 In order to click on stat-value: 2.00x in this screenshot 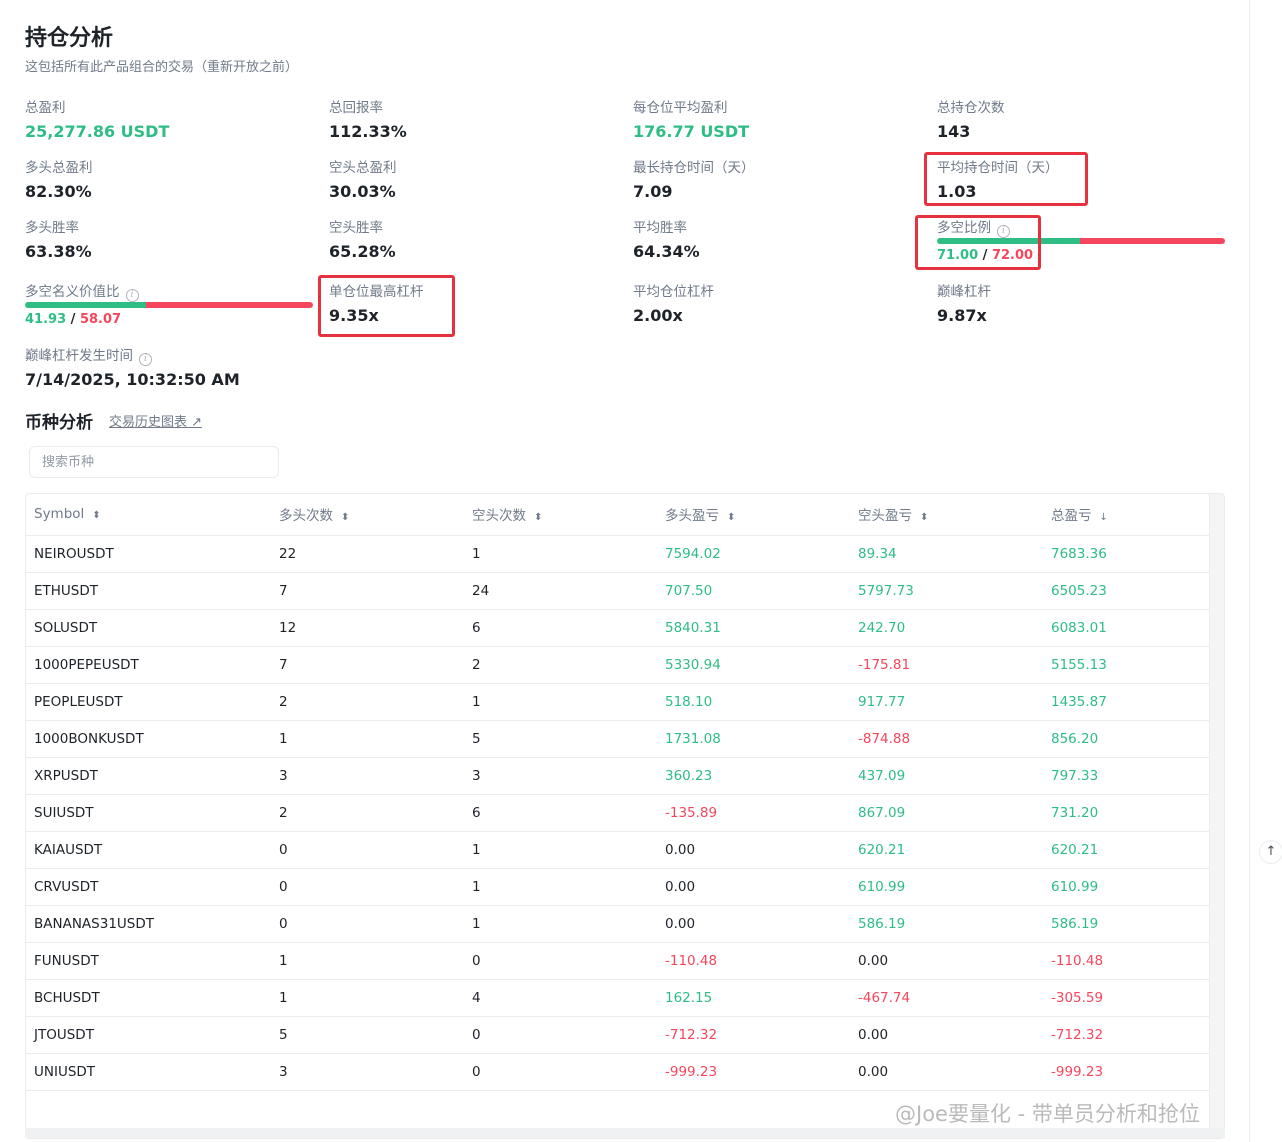, I will do `click(658, 315)`.